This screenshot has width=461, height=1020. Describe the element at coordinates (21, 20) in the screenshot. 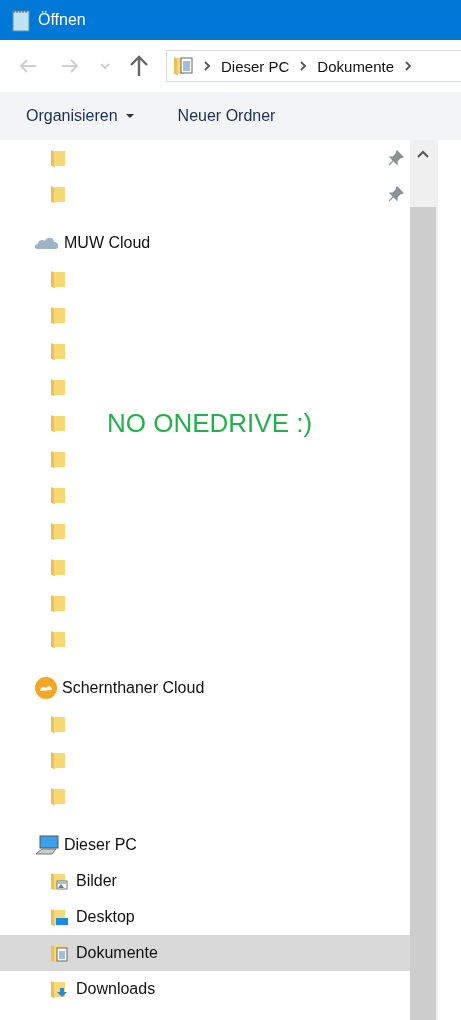

I see `notepad-icon` at that location.